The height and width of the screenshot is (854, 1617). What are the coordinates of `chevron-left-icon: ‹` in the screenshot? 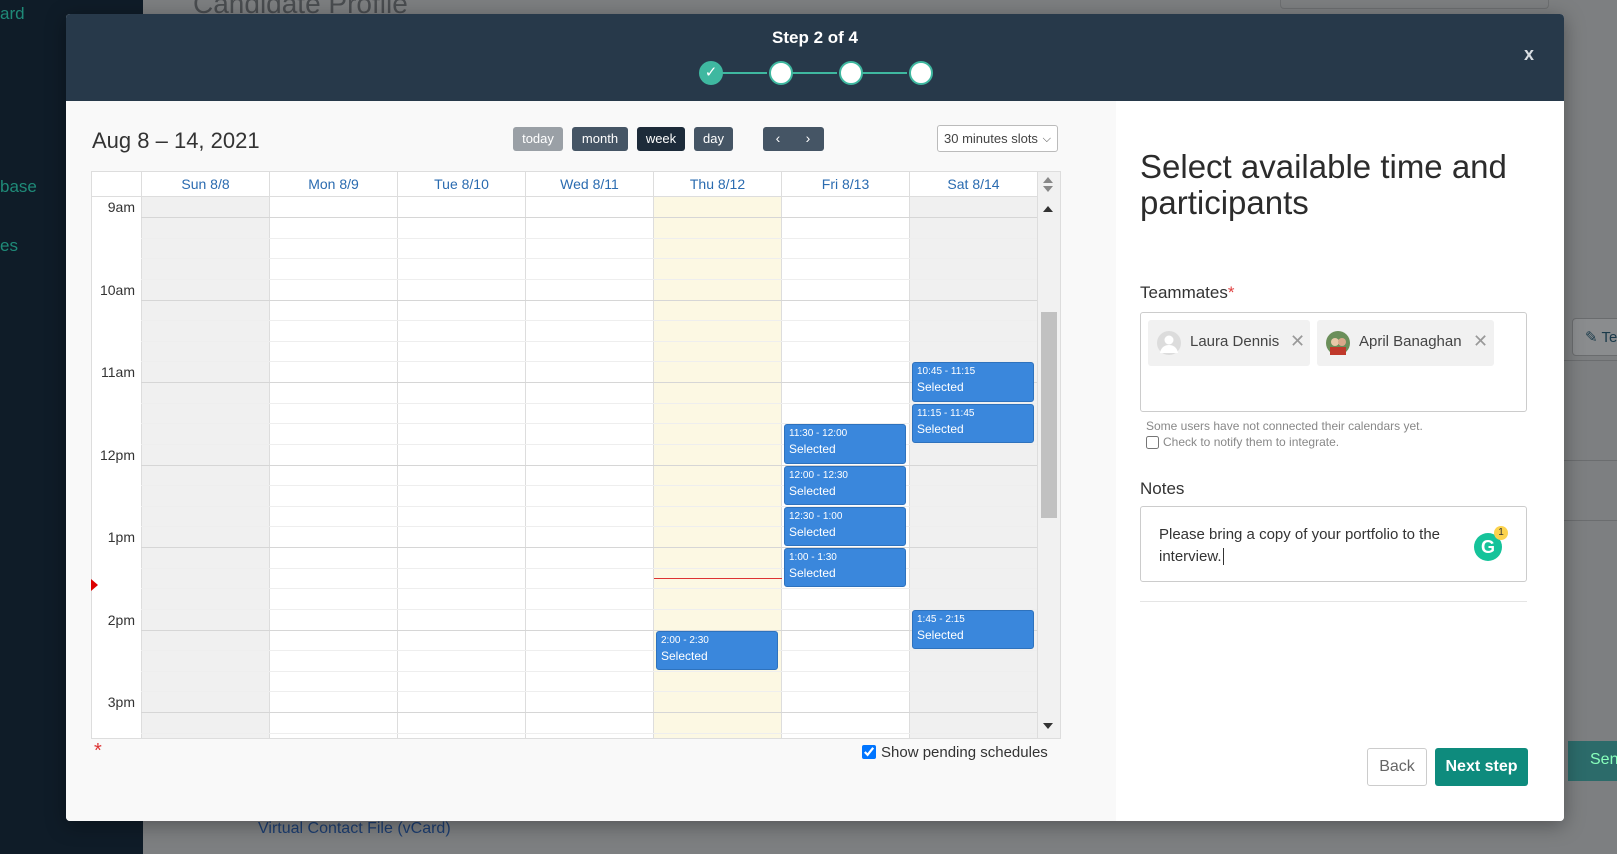 It's located at (778, 139).